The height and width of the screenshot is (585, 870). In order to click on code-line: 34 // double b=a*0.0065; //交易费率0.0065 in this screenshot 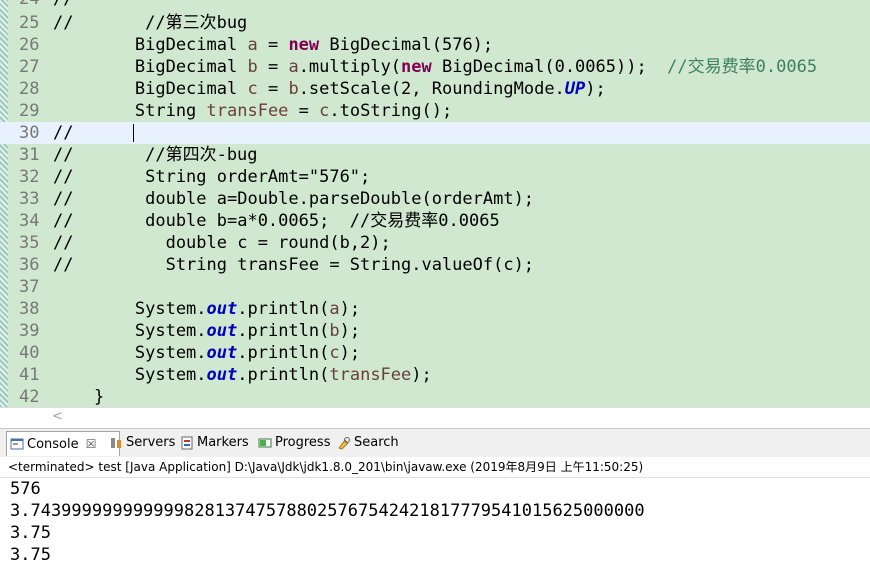, I will do `click(435, 221)`.